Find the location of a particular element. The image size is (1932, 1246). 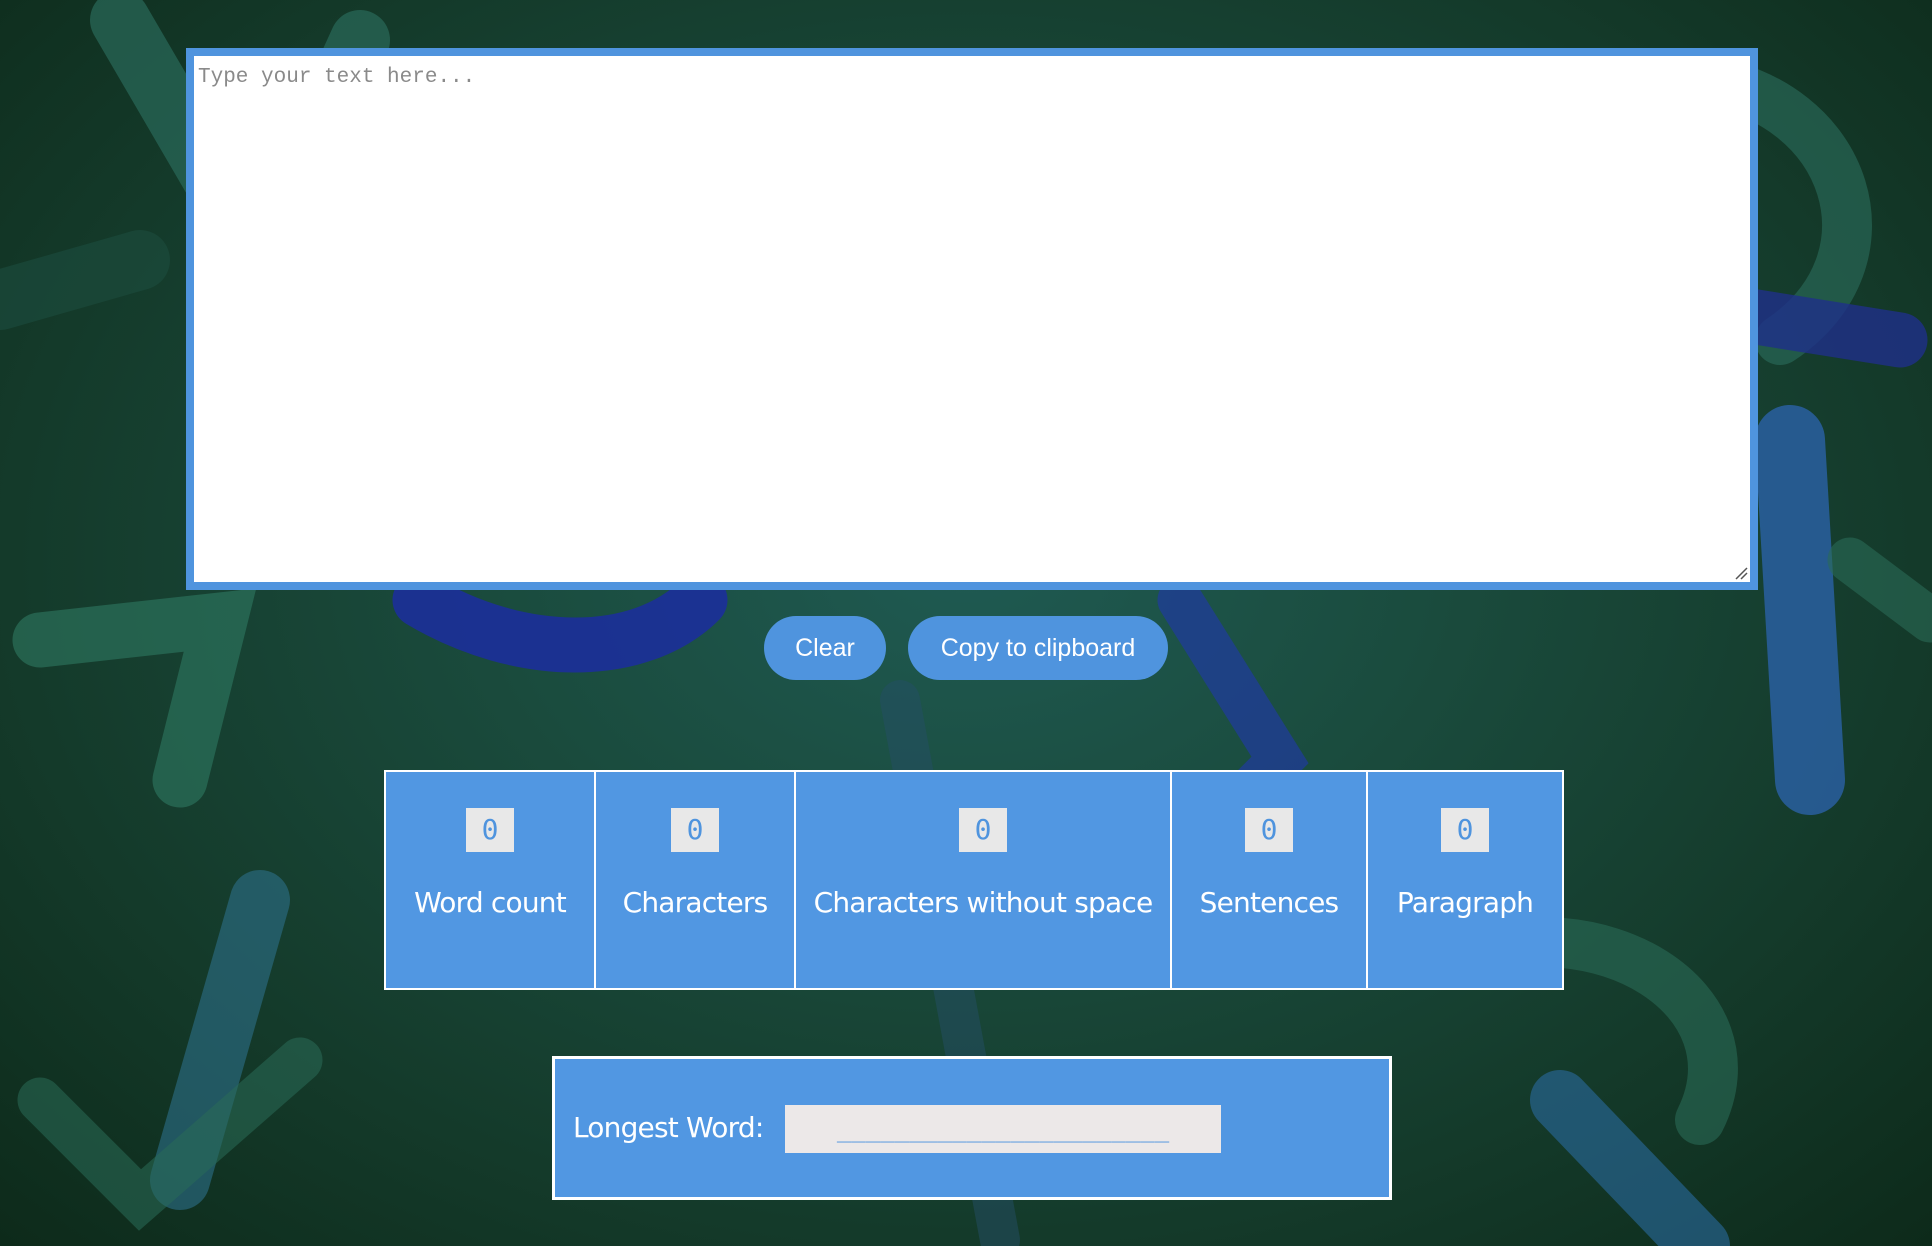

stat-label: Paragraph is located at coordinates (1465, 902).